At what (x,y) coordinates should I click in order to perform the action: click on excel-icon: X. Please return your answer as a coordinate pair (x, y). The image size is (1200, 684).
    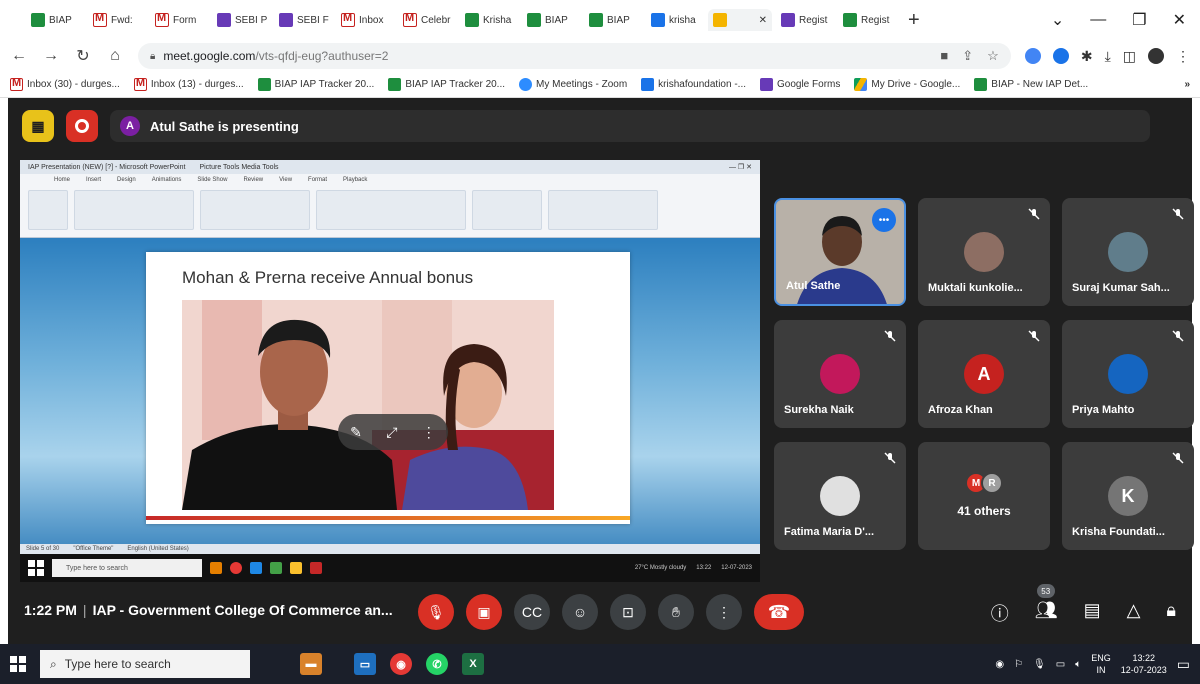
    Looking at the image, I should click on (473, 664).